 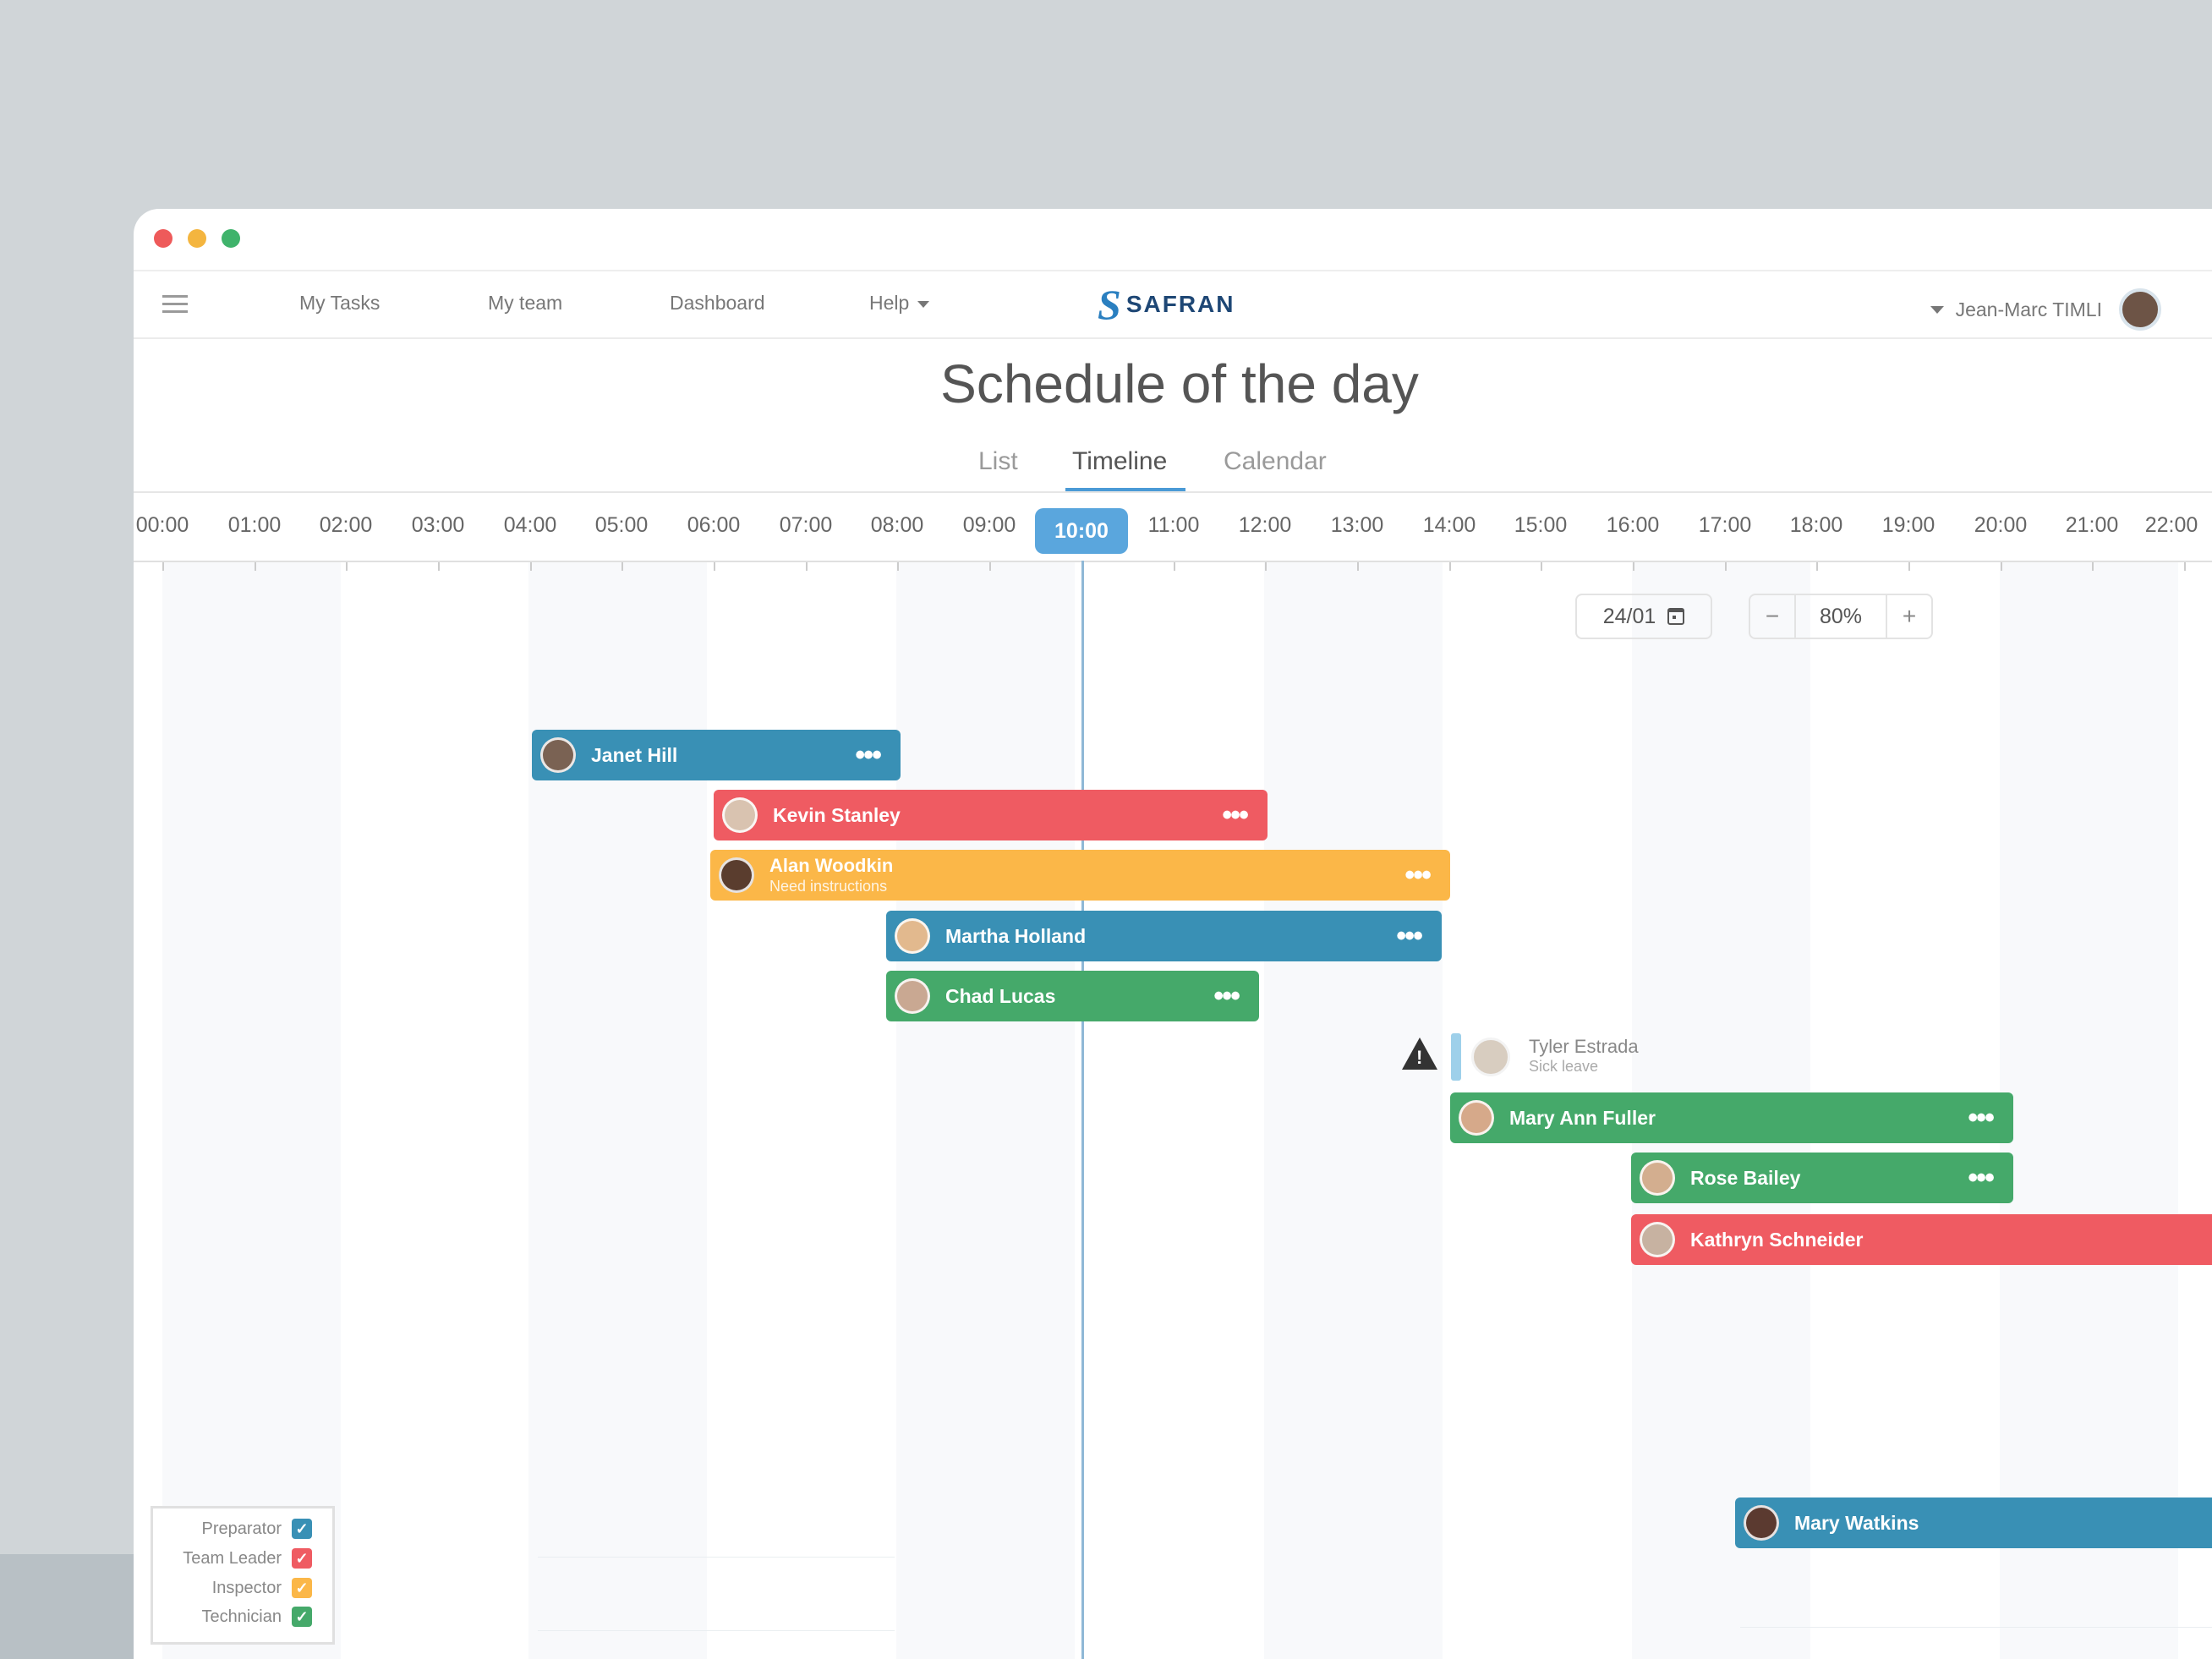 I want to click on zoom-level: 80%, so click(x=1840, y=616).